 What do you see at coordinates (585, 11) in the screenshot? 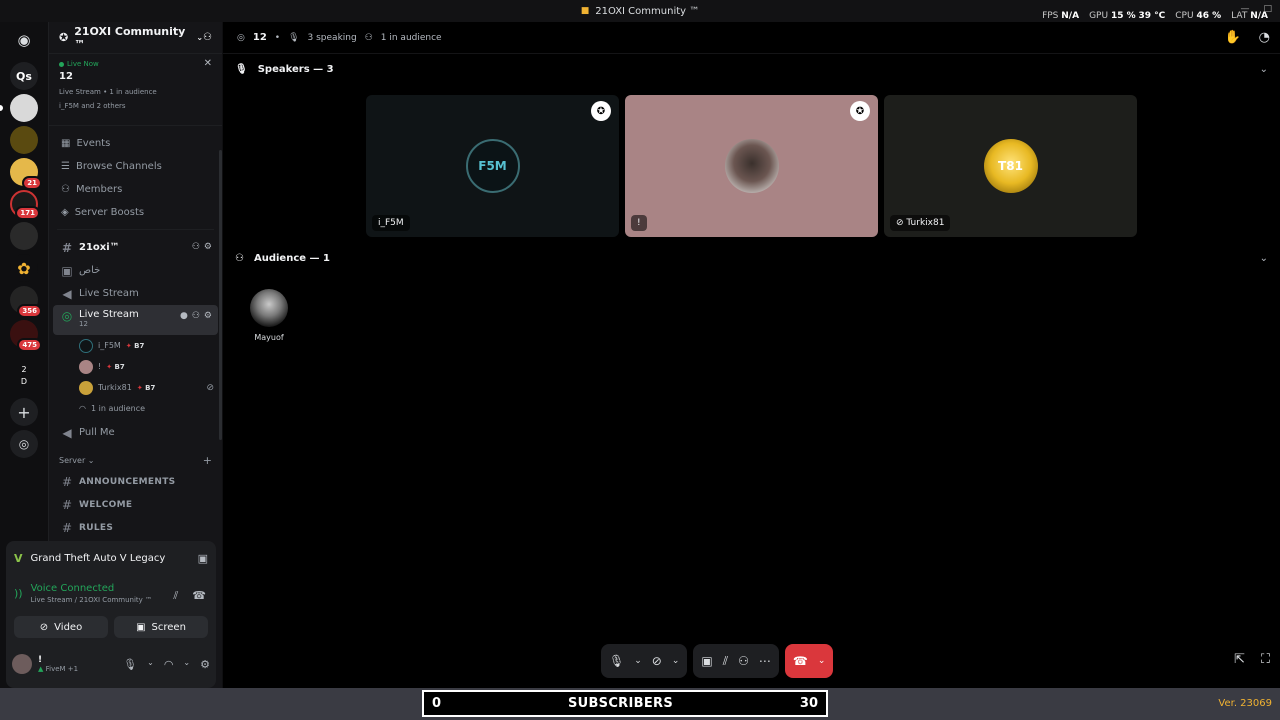
I see `server-icon: ■` at bounding box center [585, 11].